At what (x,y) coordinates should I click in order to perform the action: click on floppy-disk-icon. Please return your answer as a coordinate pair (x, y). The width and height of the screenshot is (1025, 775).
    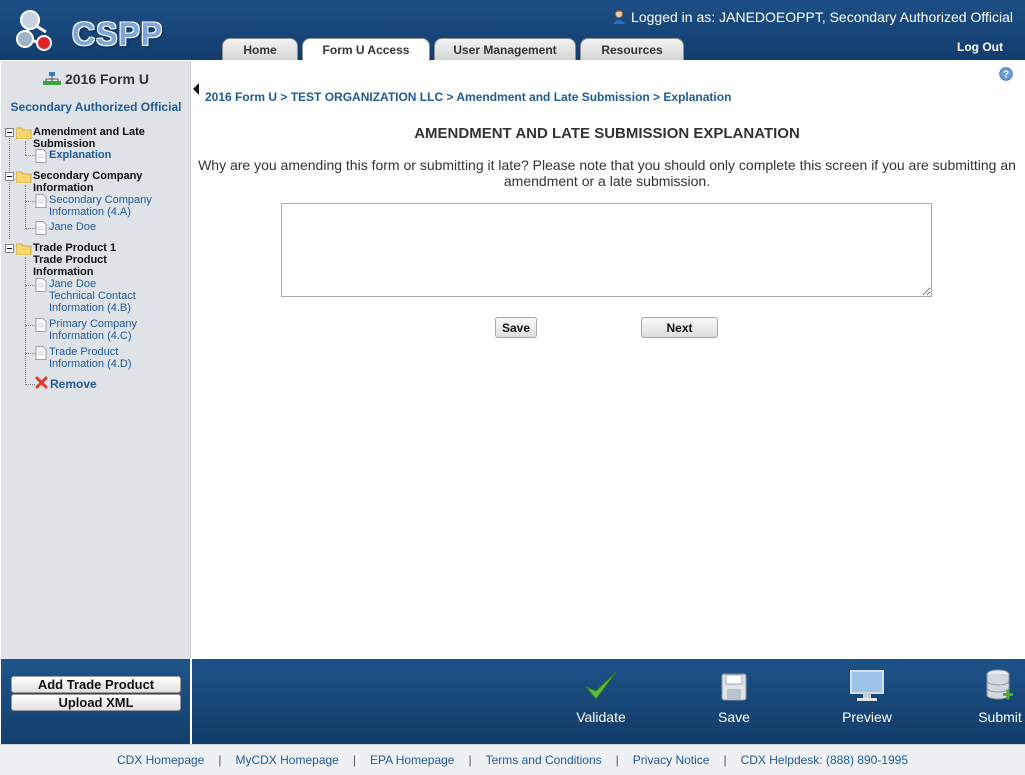
    Looking at the image, I should click on (734, 687).